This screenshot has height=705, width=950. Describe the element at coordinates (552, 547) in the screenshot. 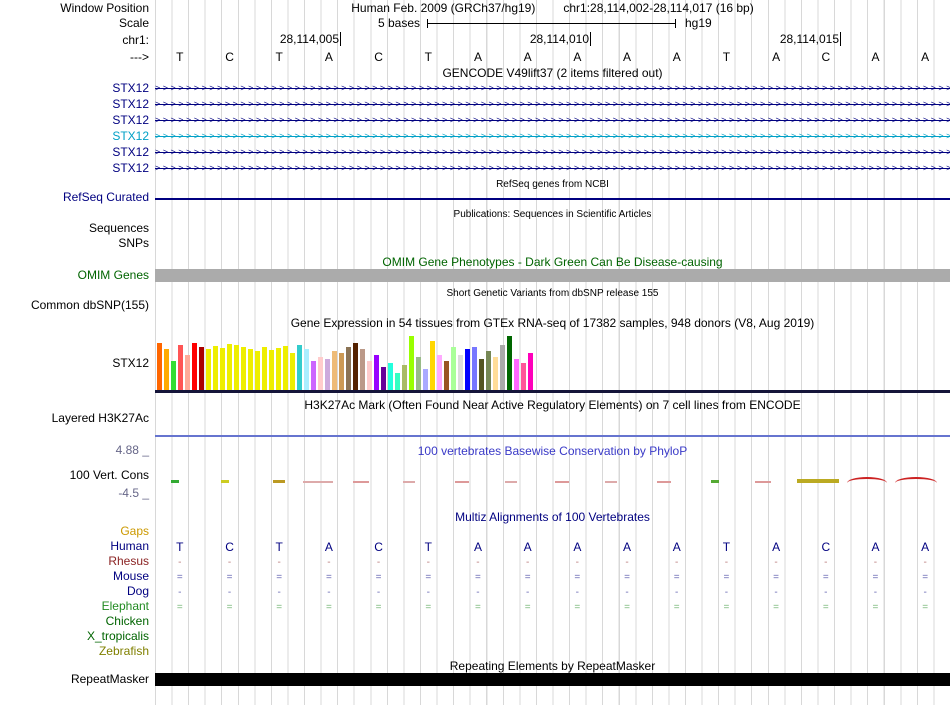

I see `multiz-row-human: TCTACTAAAAATACAA` at that location.